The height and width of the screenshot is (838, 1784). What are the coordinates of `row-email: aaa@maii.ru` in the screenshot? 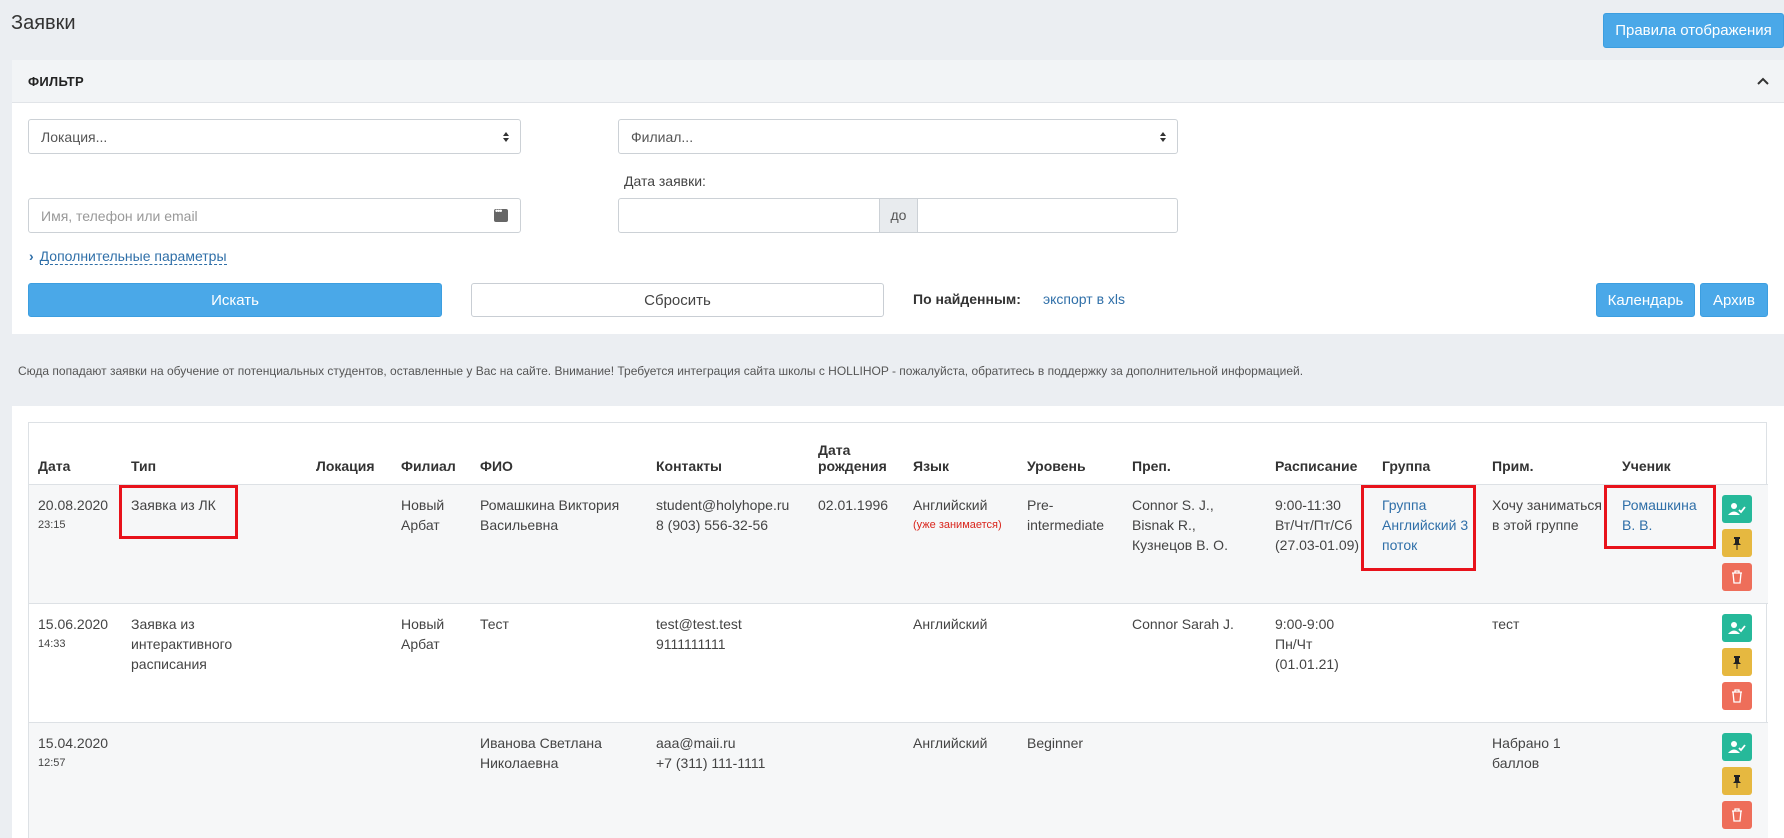 It's located at (696, 742).